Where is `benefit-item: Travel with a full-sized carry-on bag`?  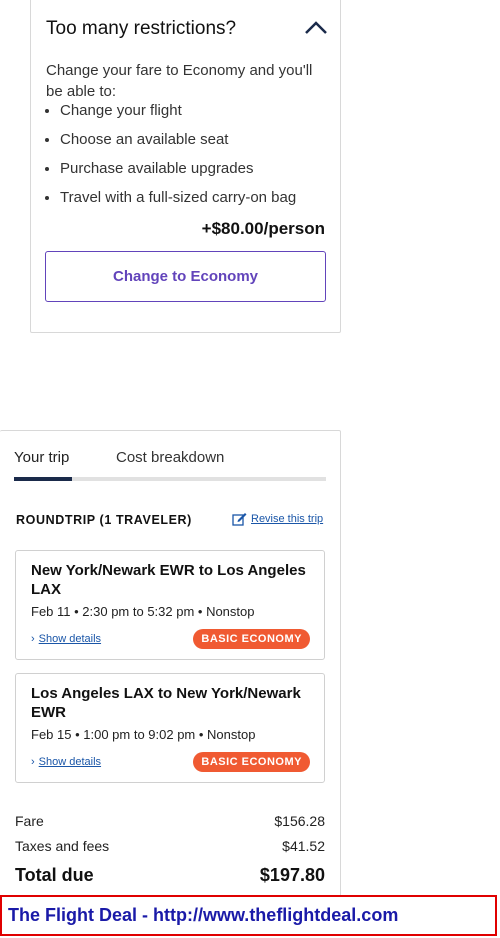 benefit-item: Travel with a full-sized carry-on bag is located at coordinates (178, 201).